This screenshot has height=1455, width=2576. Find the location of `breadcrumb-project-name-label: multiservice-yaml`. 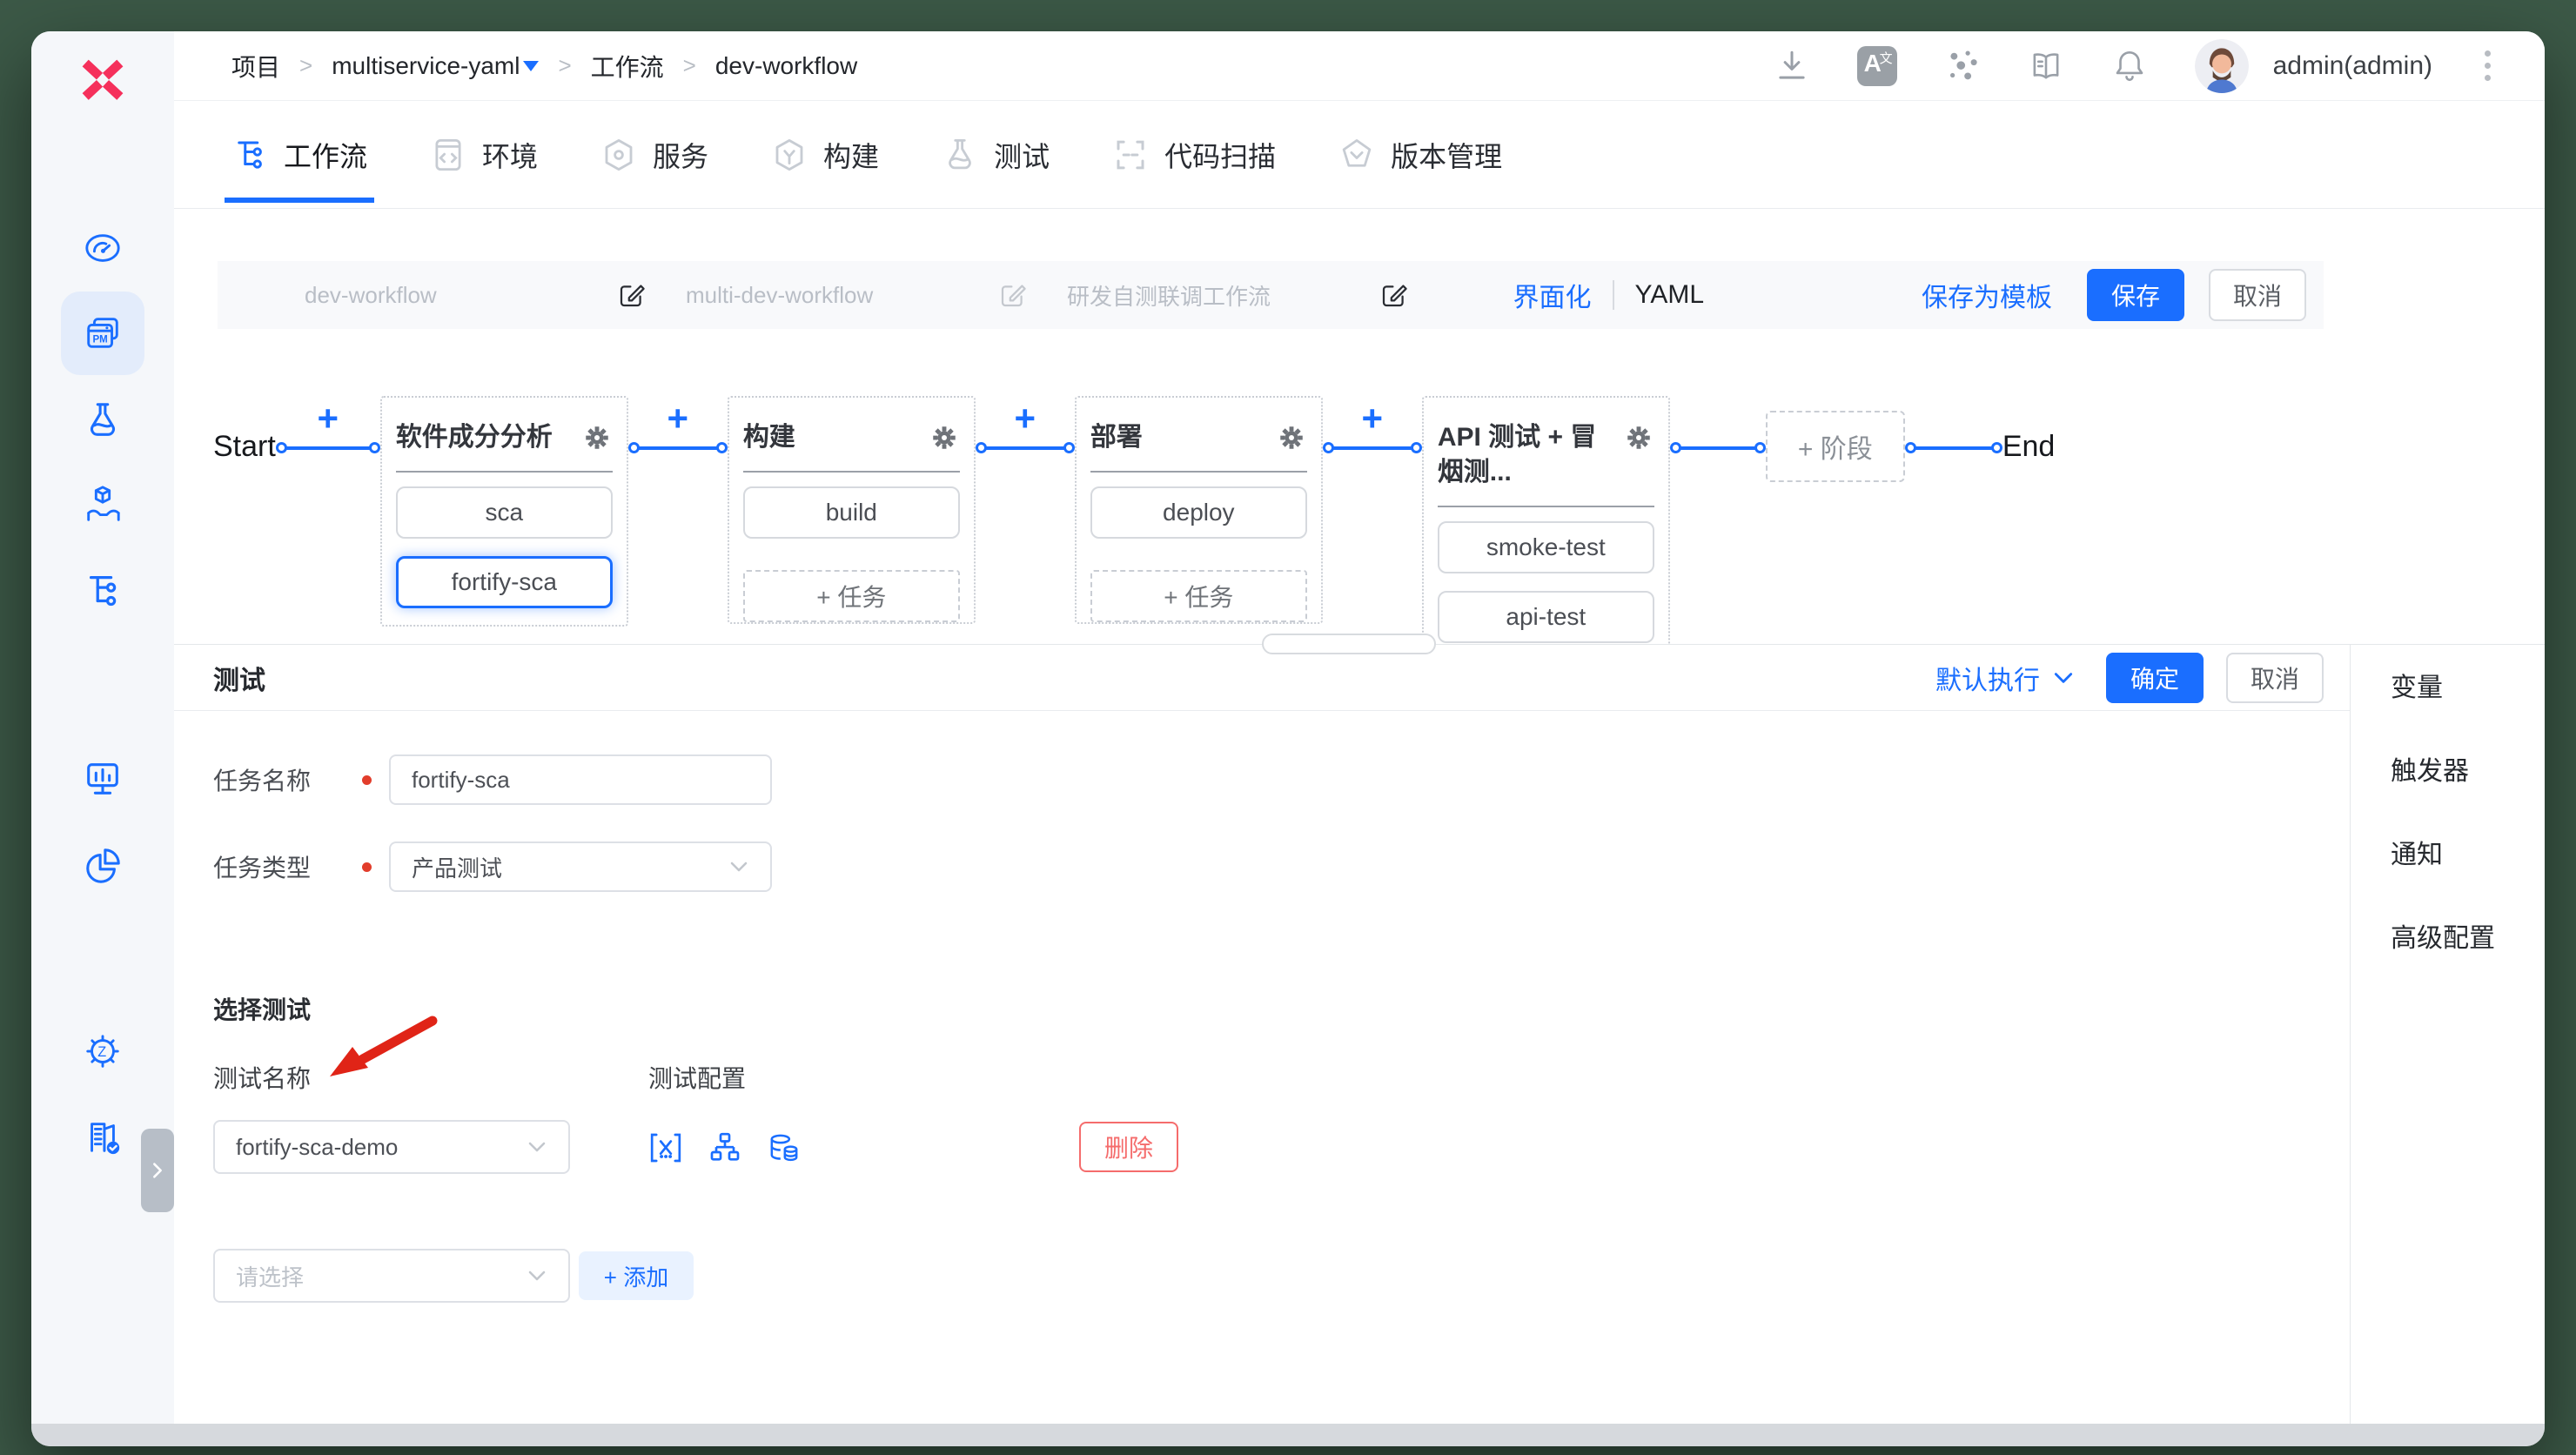

breadcrumb-project-name-label: multiservice-yaml is located at coordinates (426, 65).